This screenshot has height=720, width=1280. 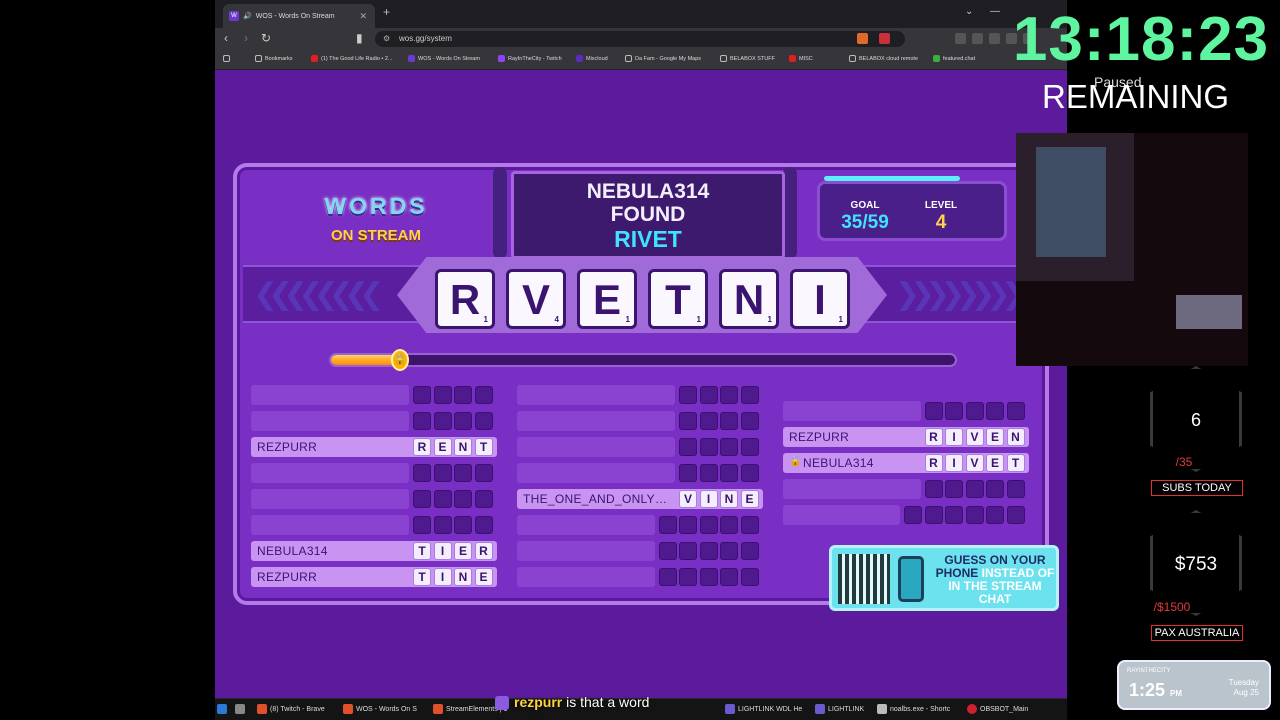 What do you see at coordinates (444, 58) in the screenshot?
I see `bookmark-item: WOS - Words On Stream` at bounding box center [444, 58].